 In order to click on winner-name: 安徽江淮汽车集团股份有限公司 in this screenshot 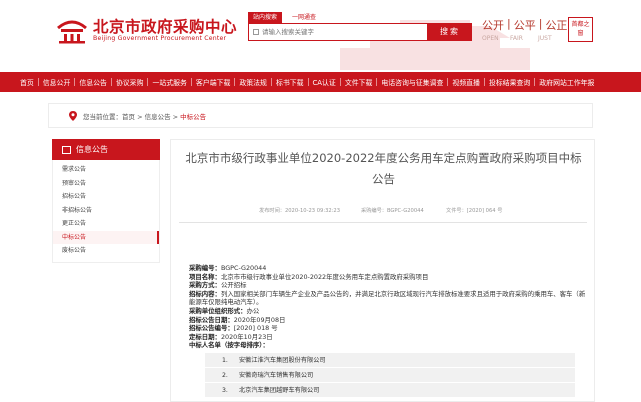, I will do `click(282, 360)`.